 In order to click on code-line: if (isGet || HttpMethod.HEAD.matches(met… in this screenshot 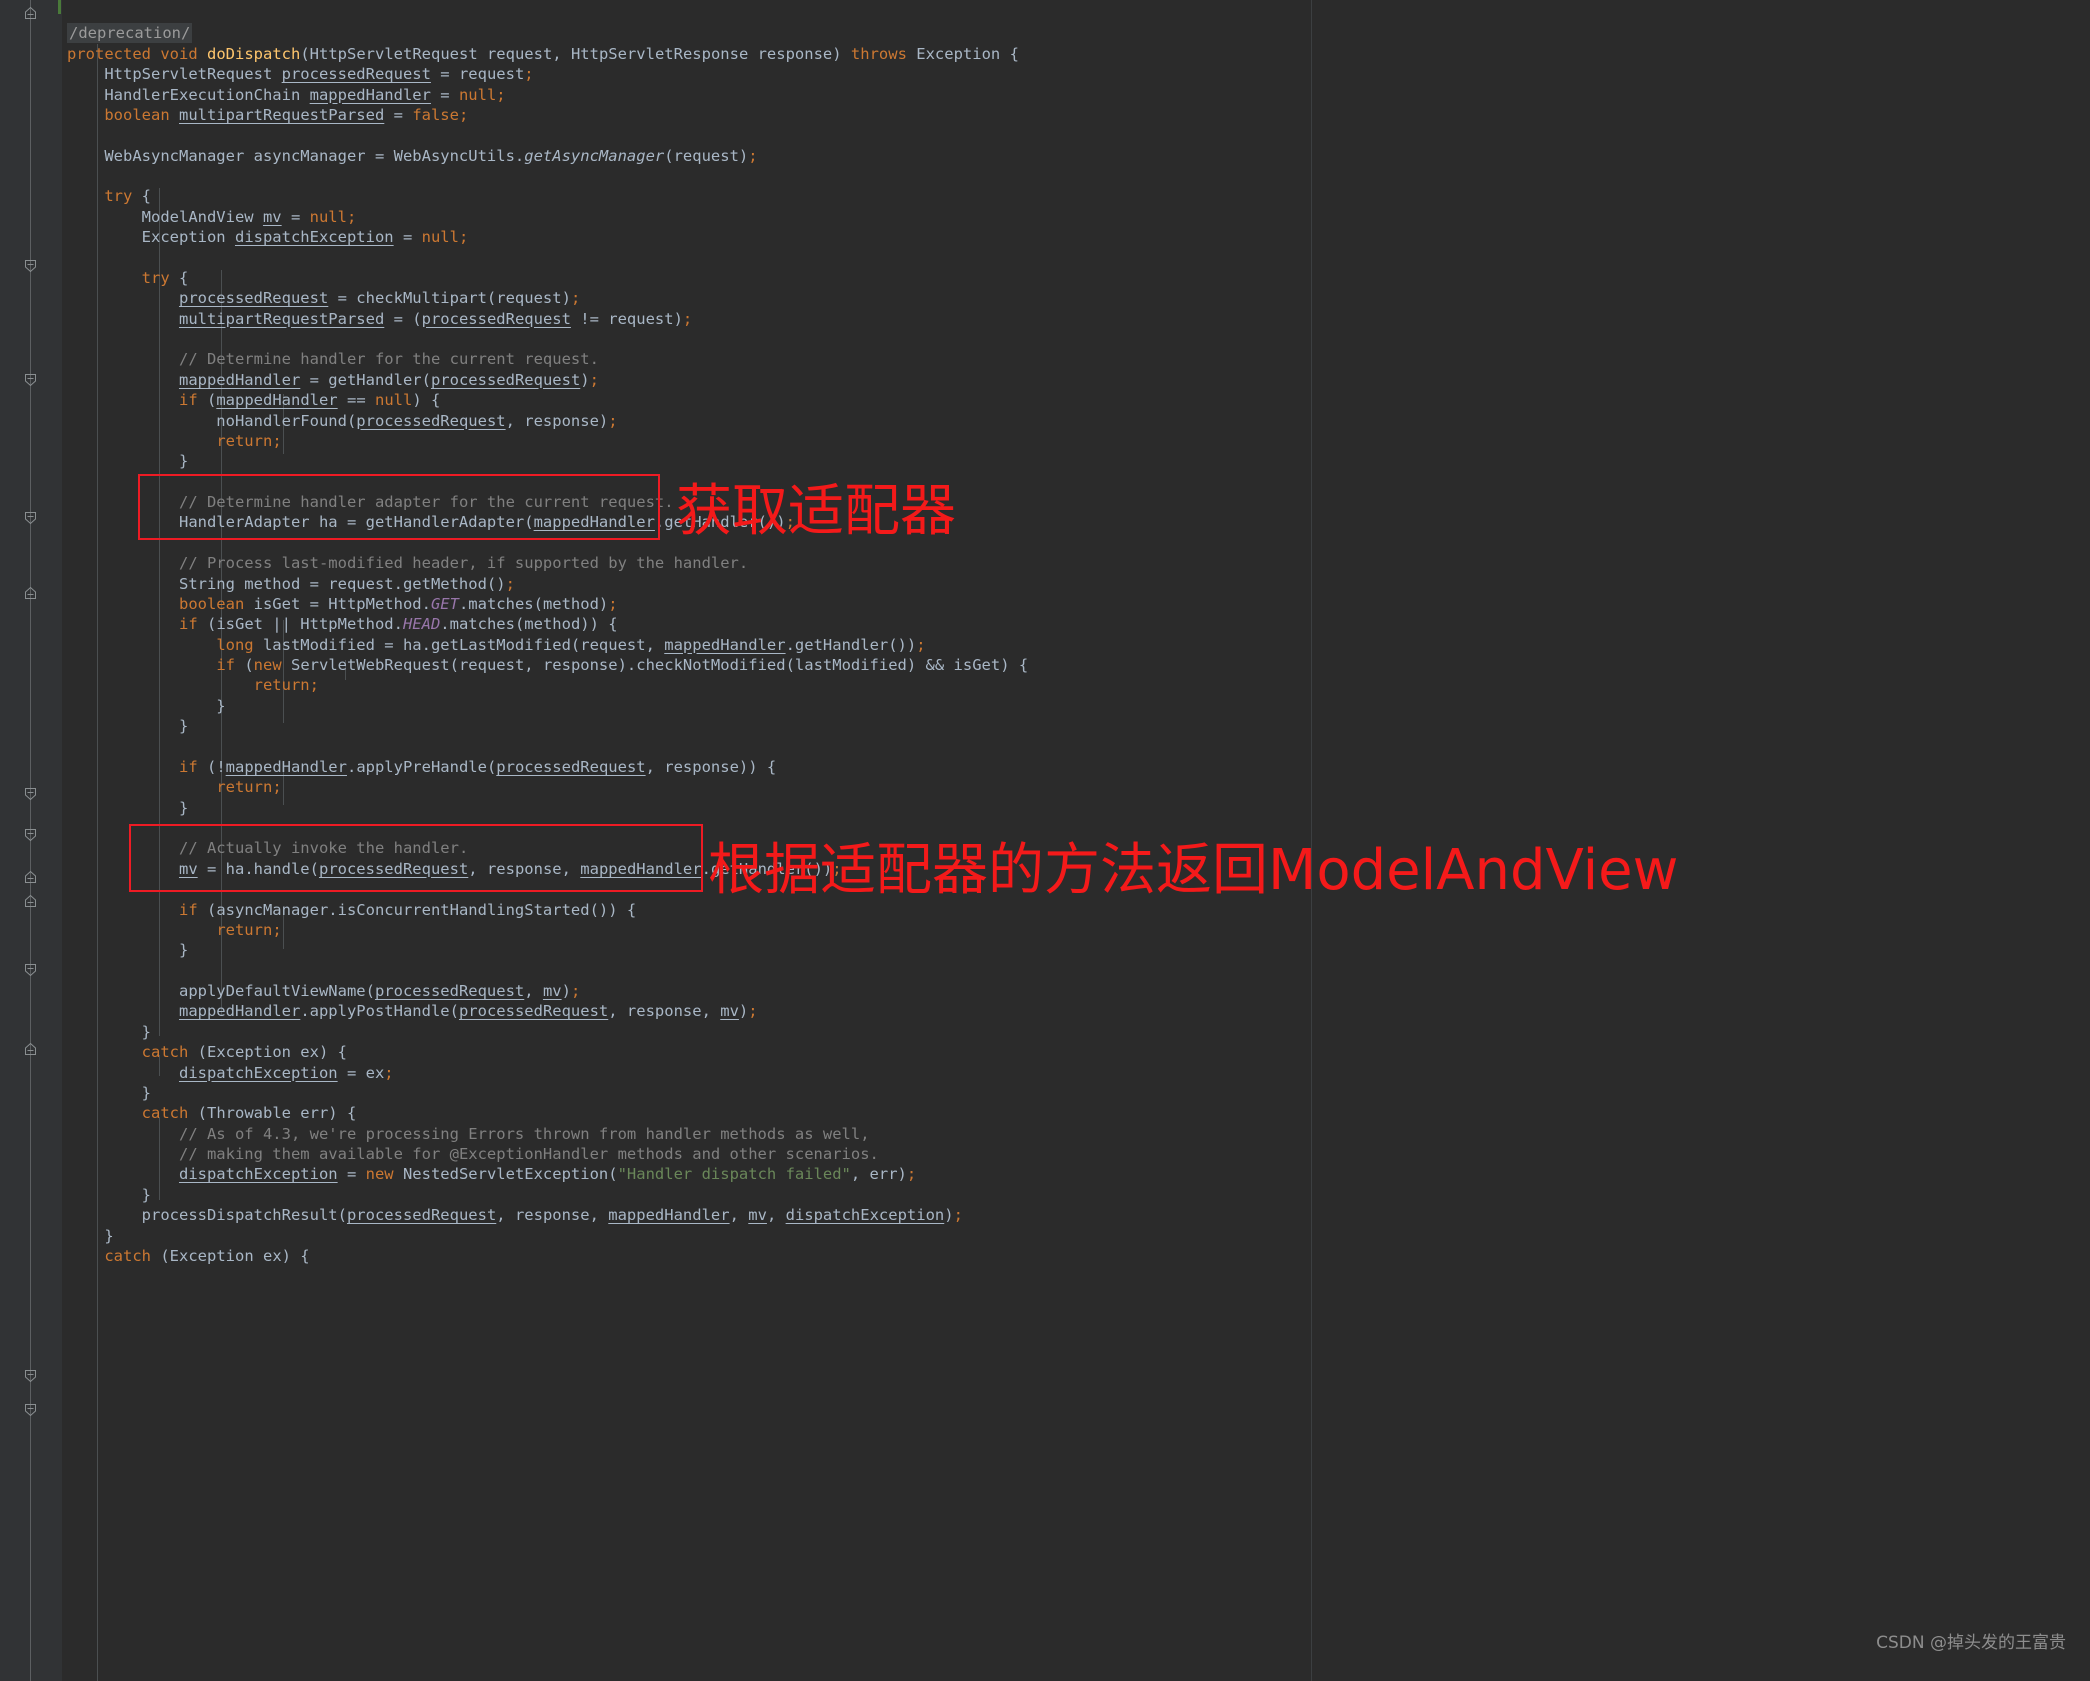, I will do `click(398, 624)`.